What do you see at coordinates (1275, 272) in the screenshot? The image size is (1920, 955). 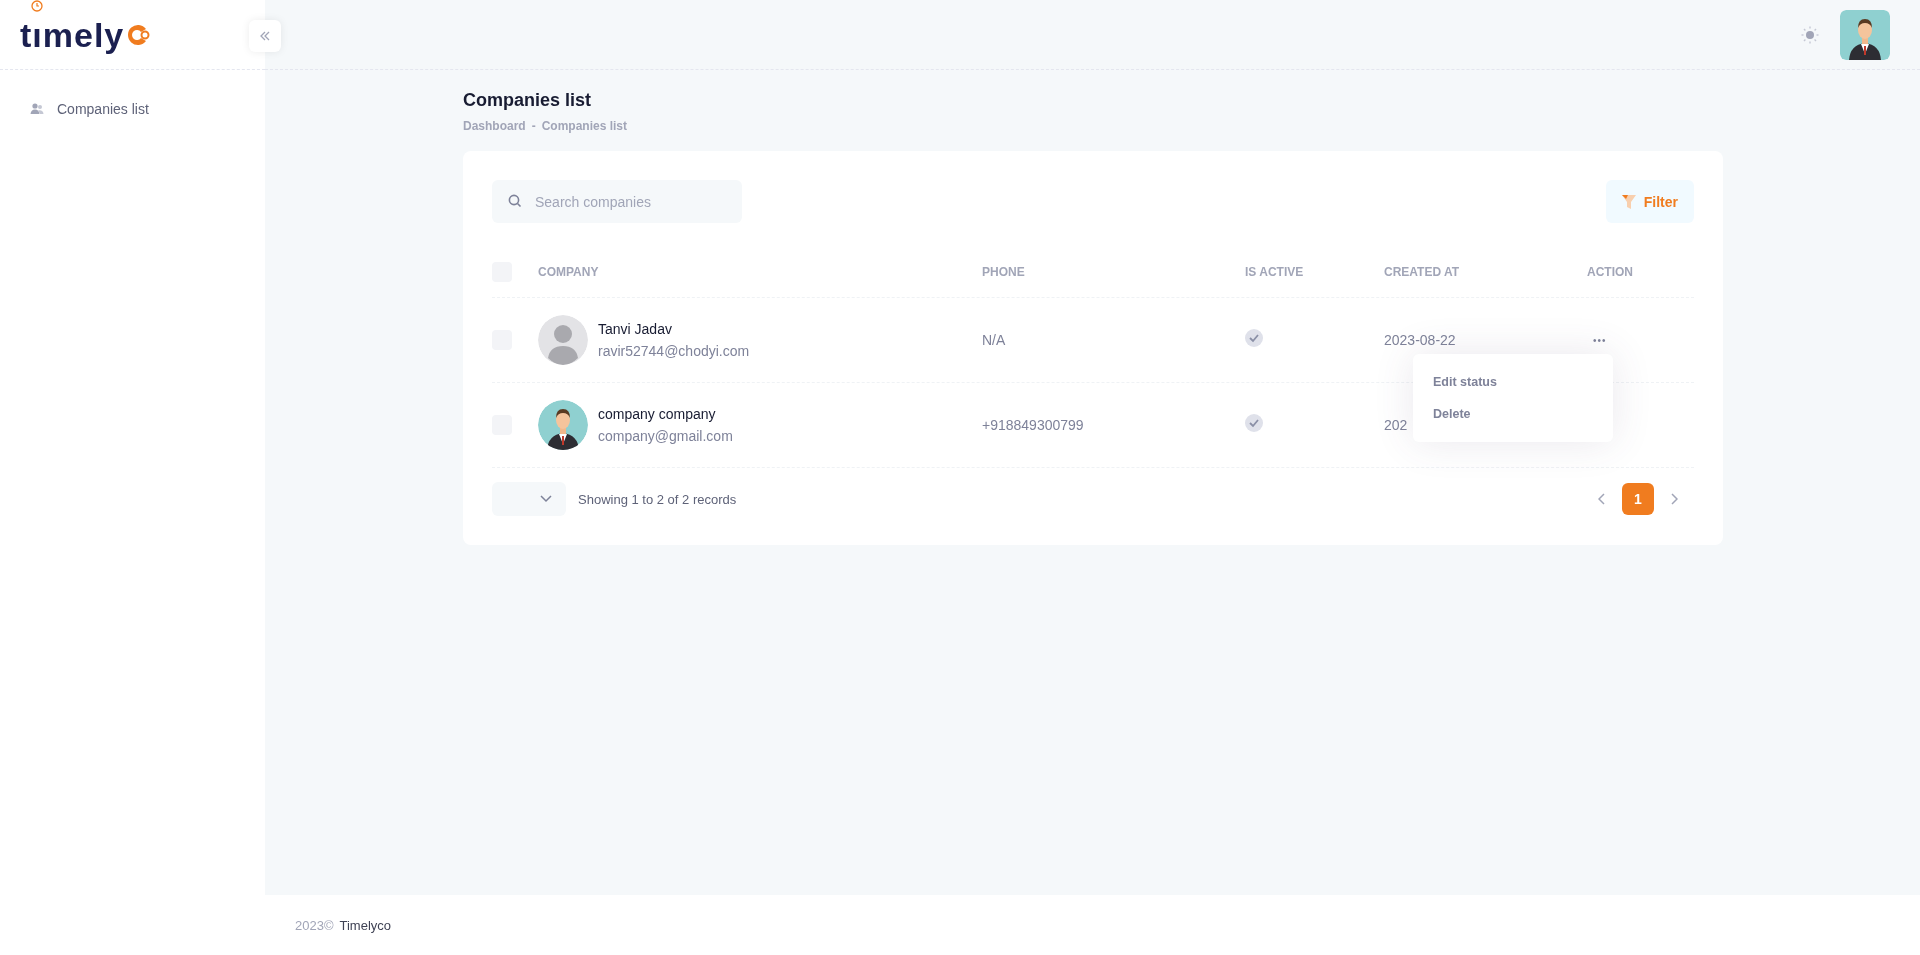 I see `column-header: IS ACTIVE` at bounding box center [1275, 272].